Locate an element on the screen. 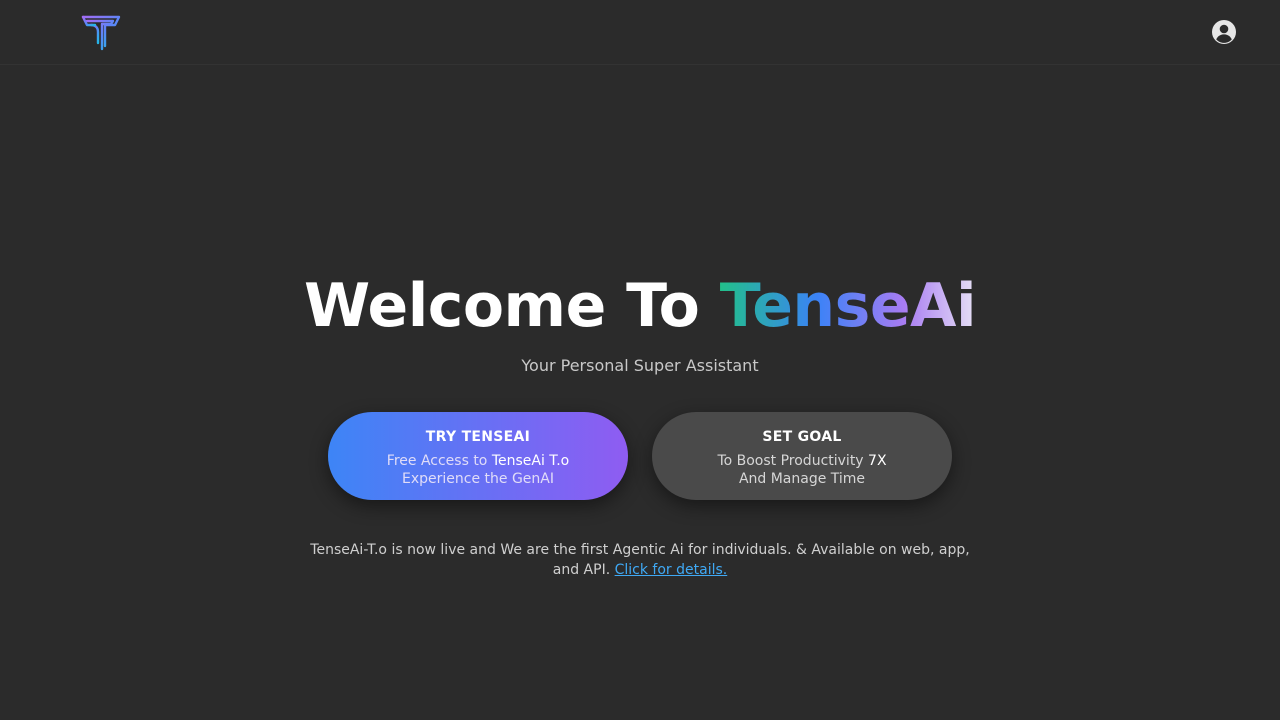 Image resolution: width=1280 pixels, height=720 pixels. goal-desc-highlight: 7X is located at coordinates (877, 461).